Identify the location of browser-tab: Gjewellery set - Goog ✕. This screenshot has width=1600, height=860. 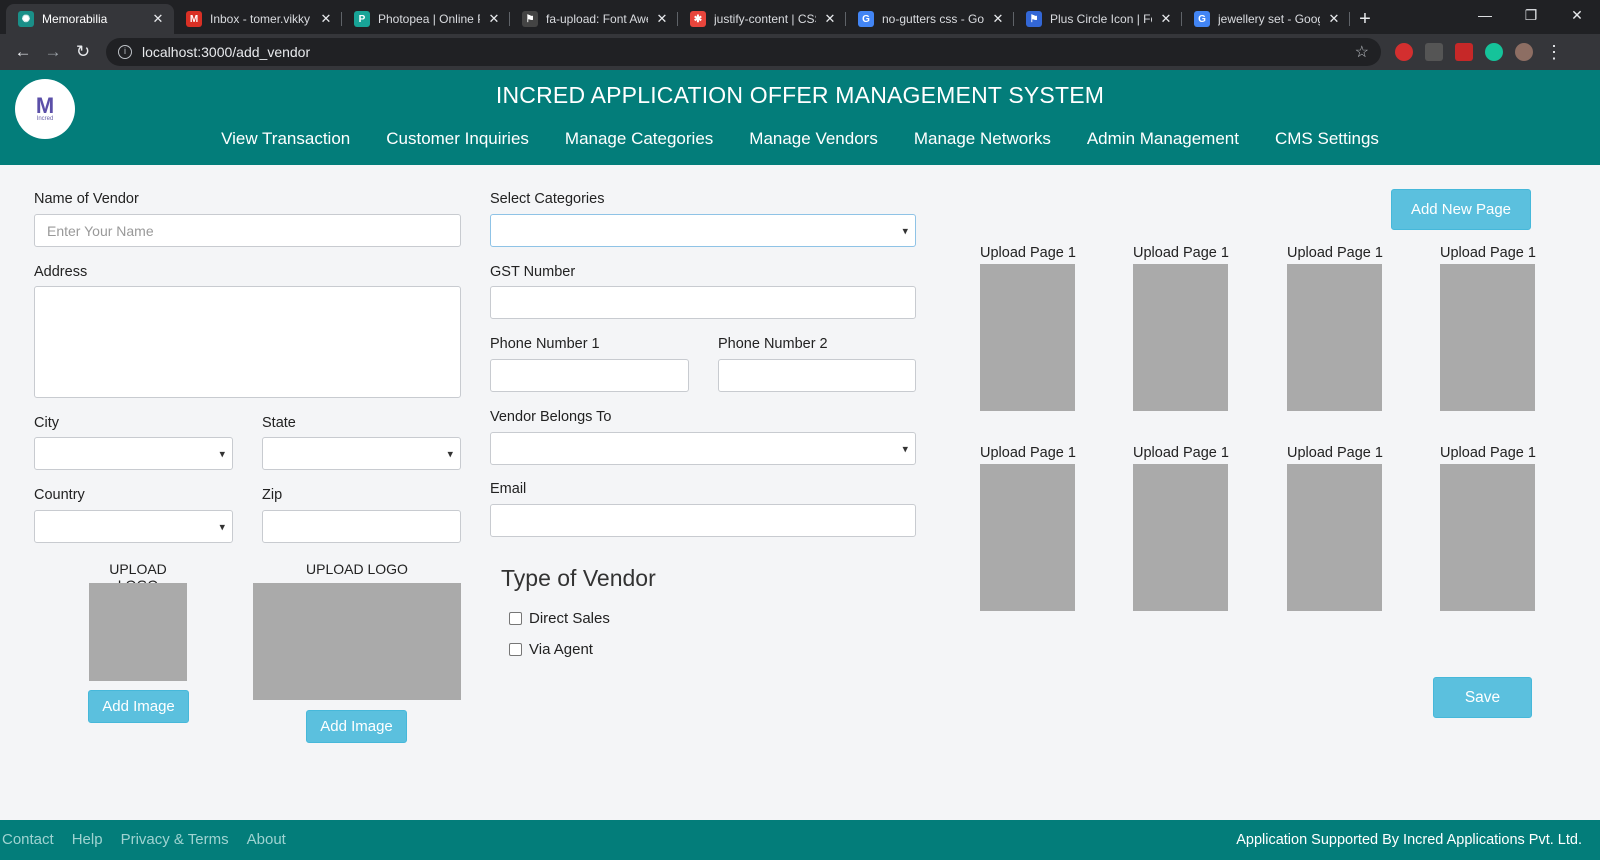
(1266, 19).